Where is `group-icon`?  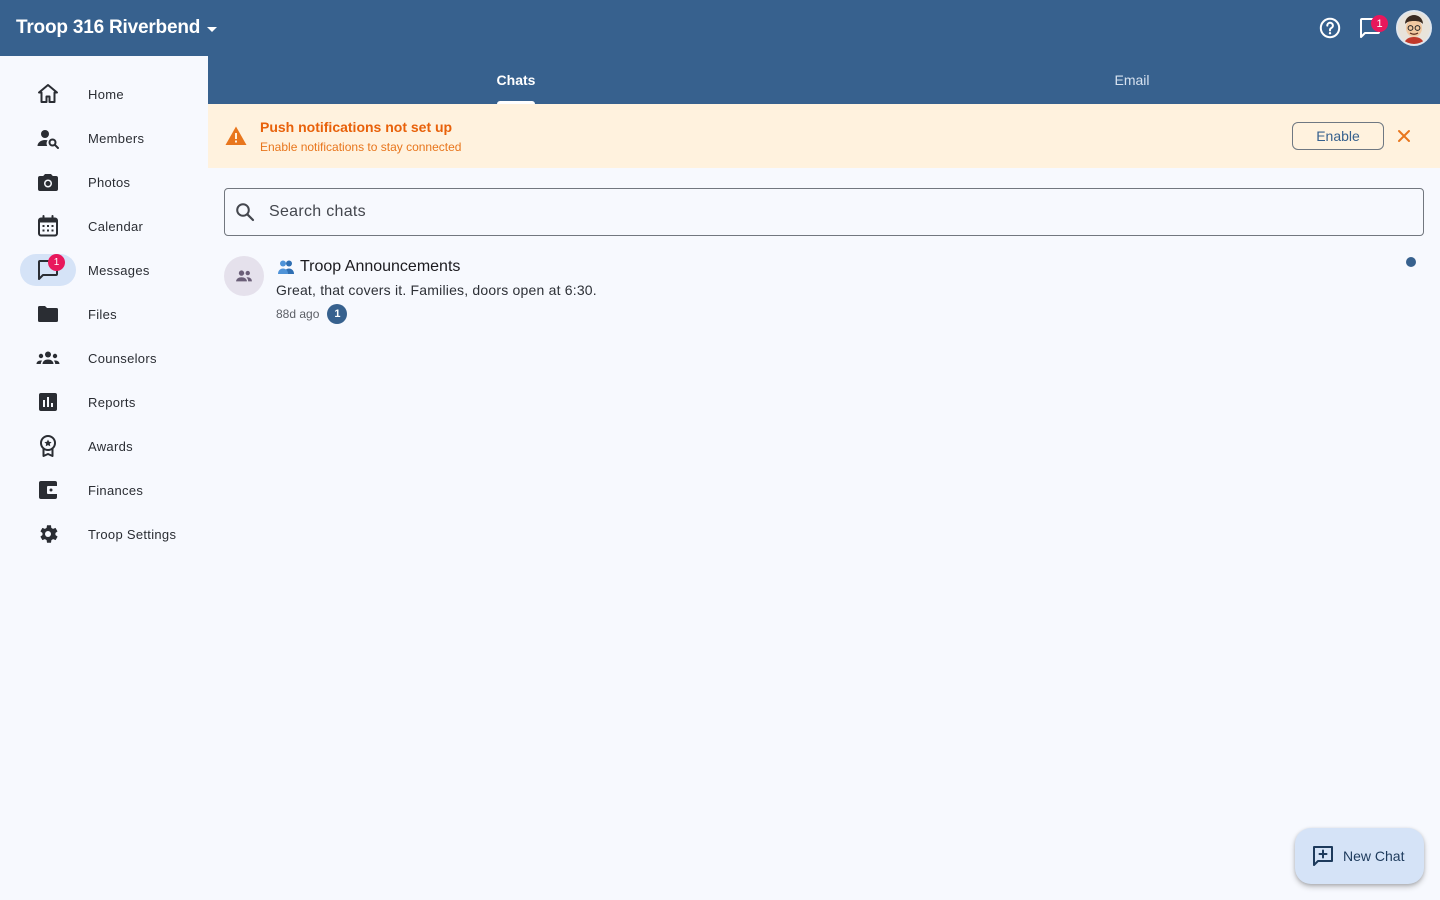
group-icon is located at coordinates (244, 276).